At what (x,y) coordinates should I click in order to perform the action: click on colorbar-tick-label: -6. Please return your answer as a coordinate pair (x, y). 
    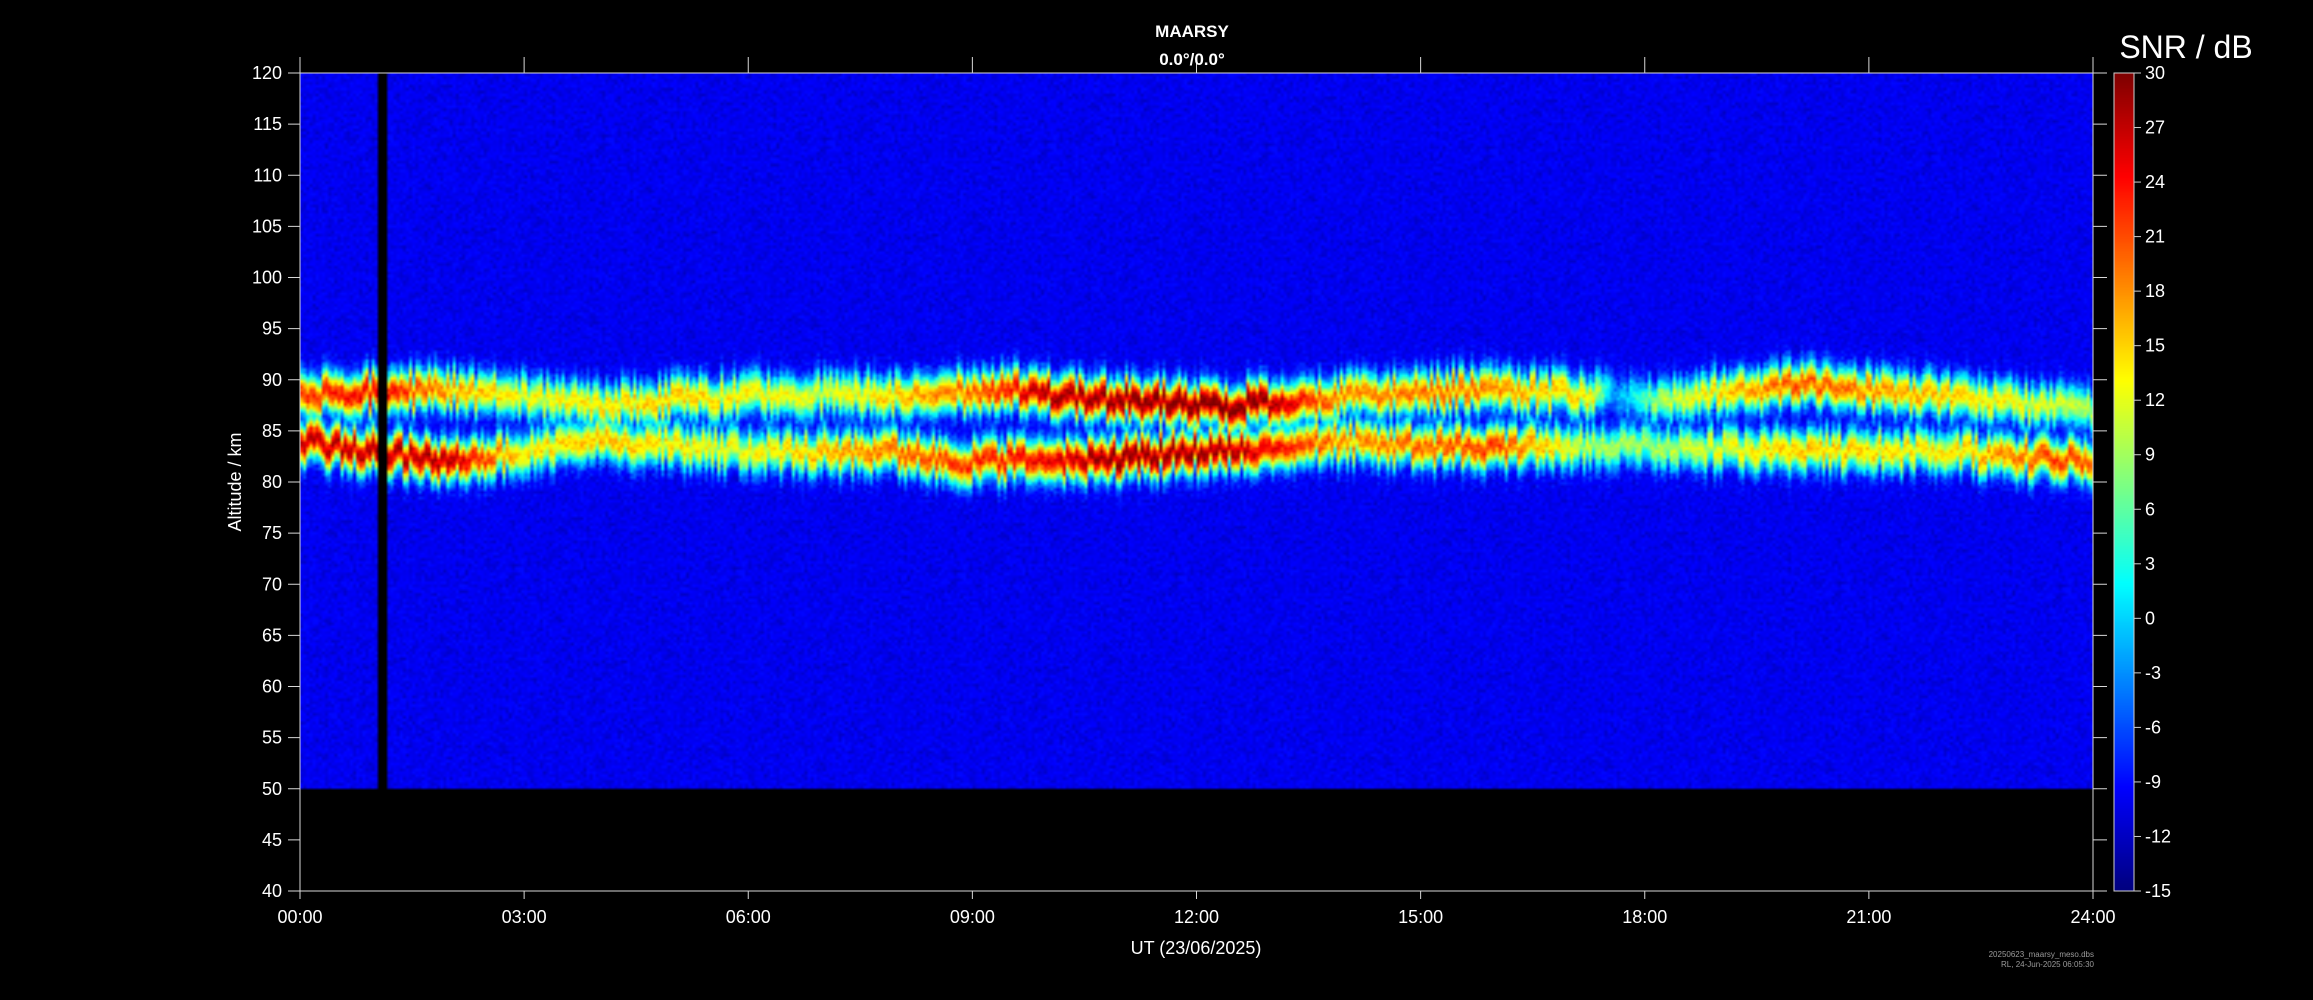
    Looking at the image, I should click on (2153, 727).